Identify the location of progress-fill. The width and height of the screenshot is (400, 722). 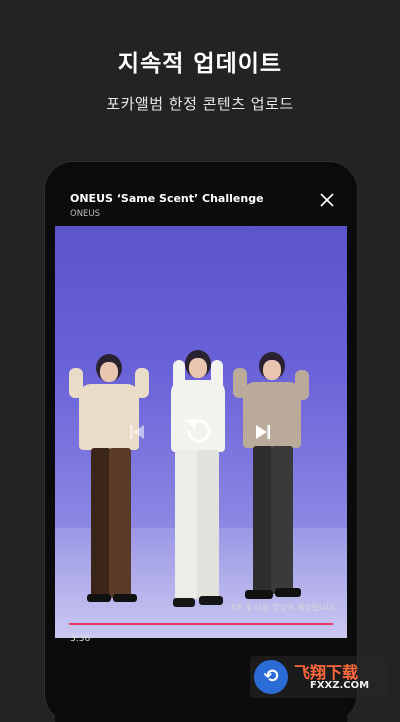
(201, 624).